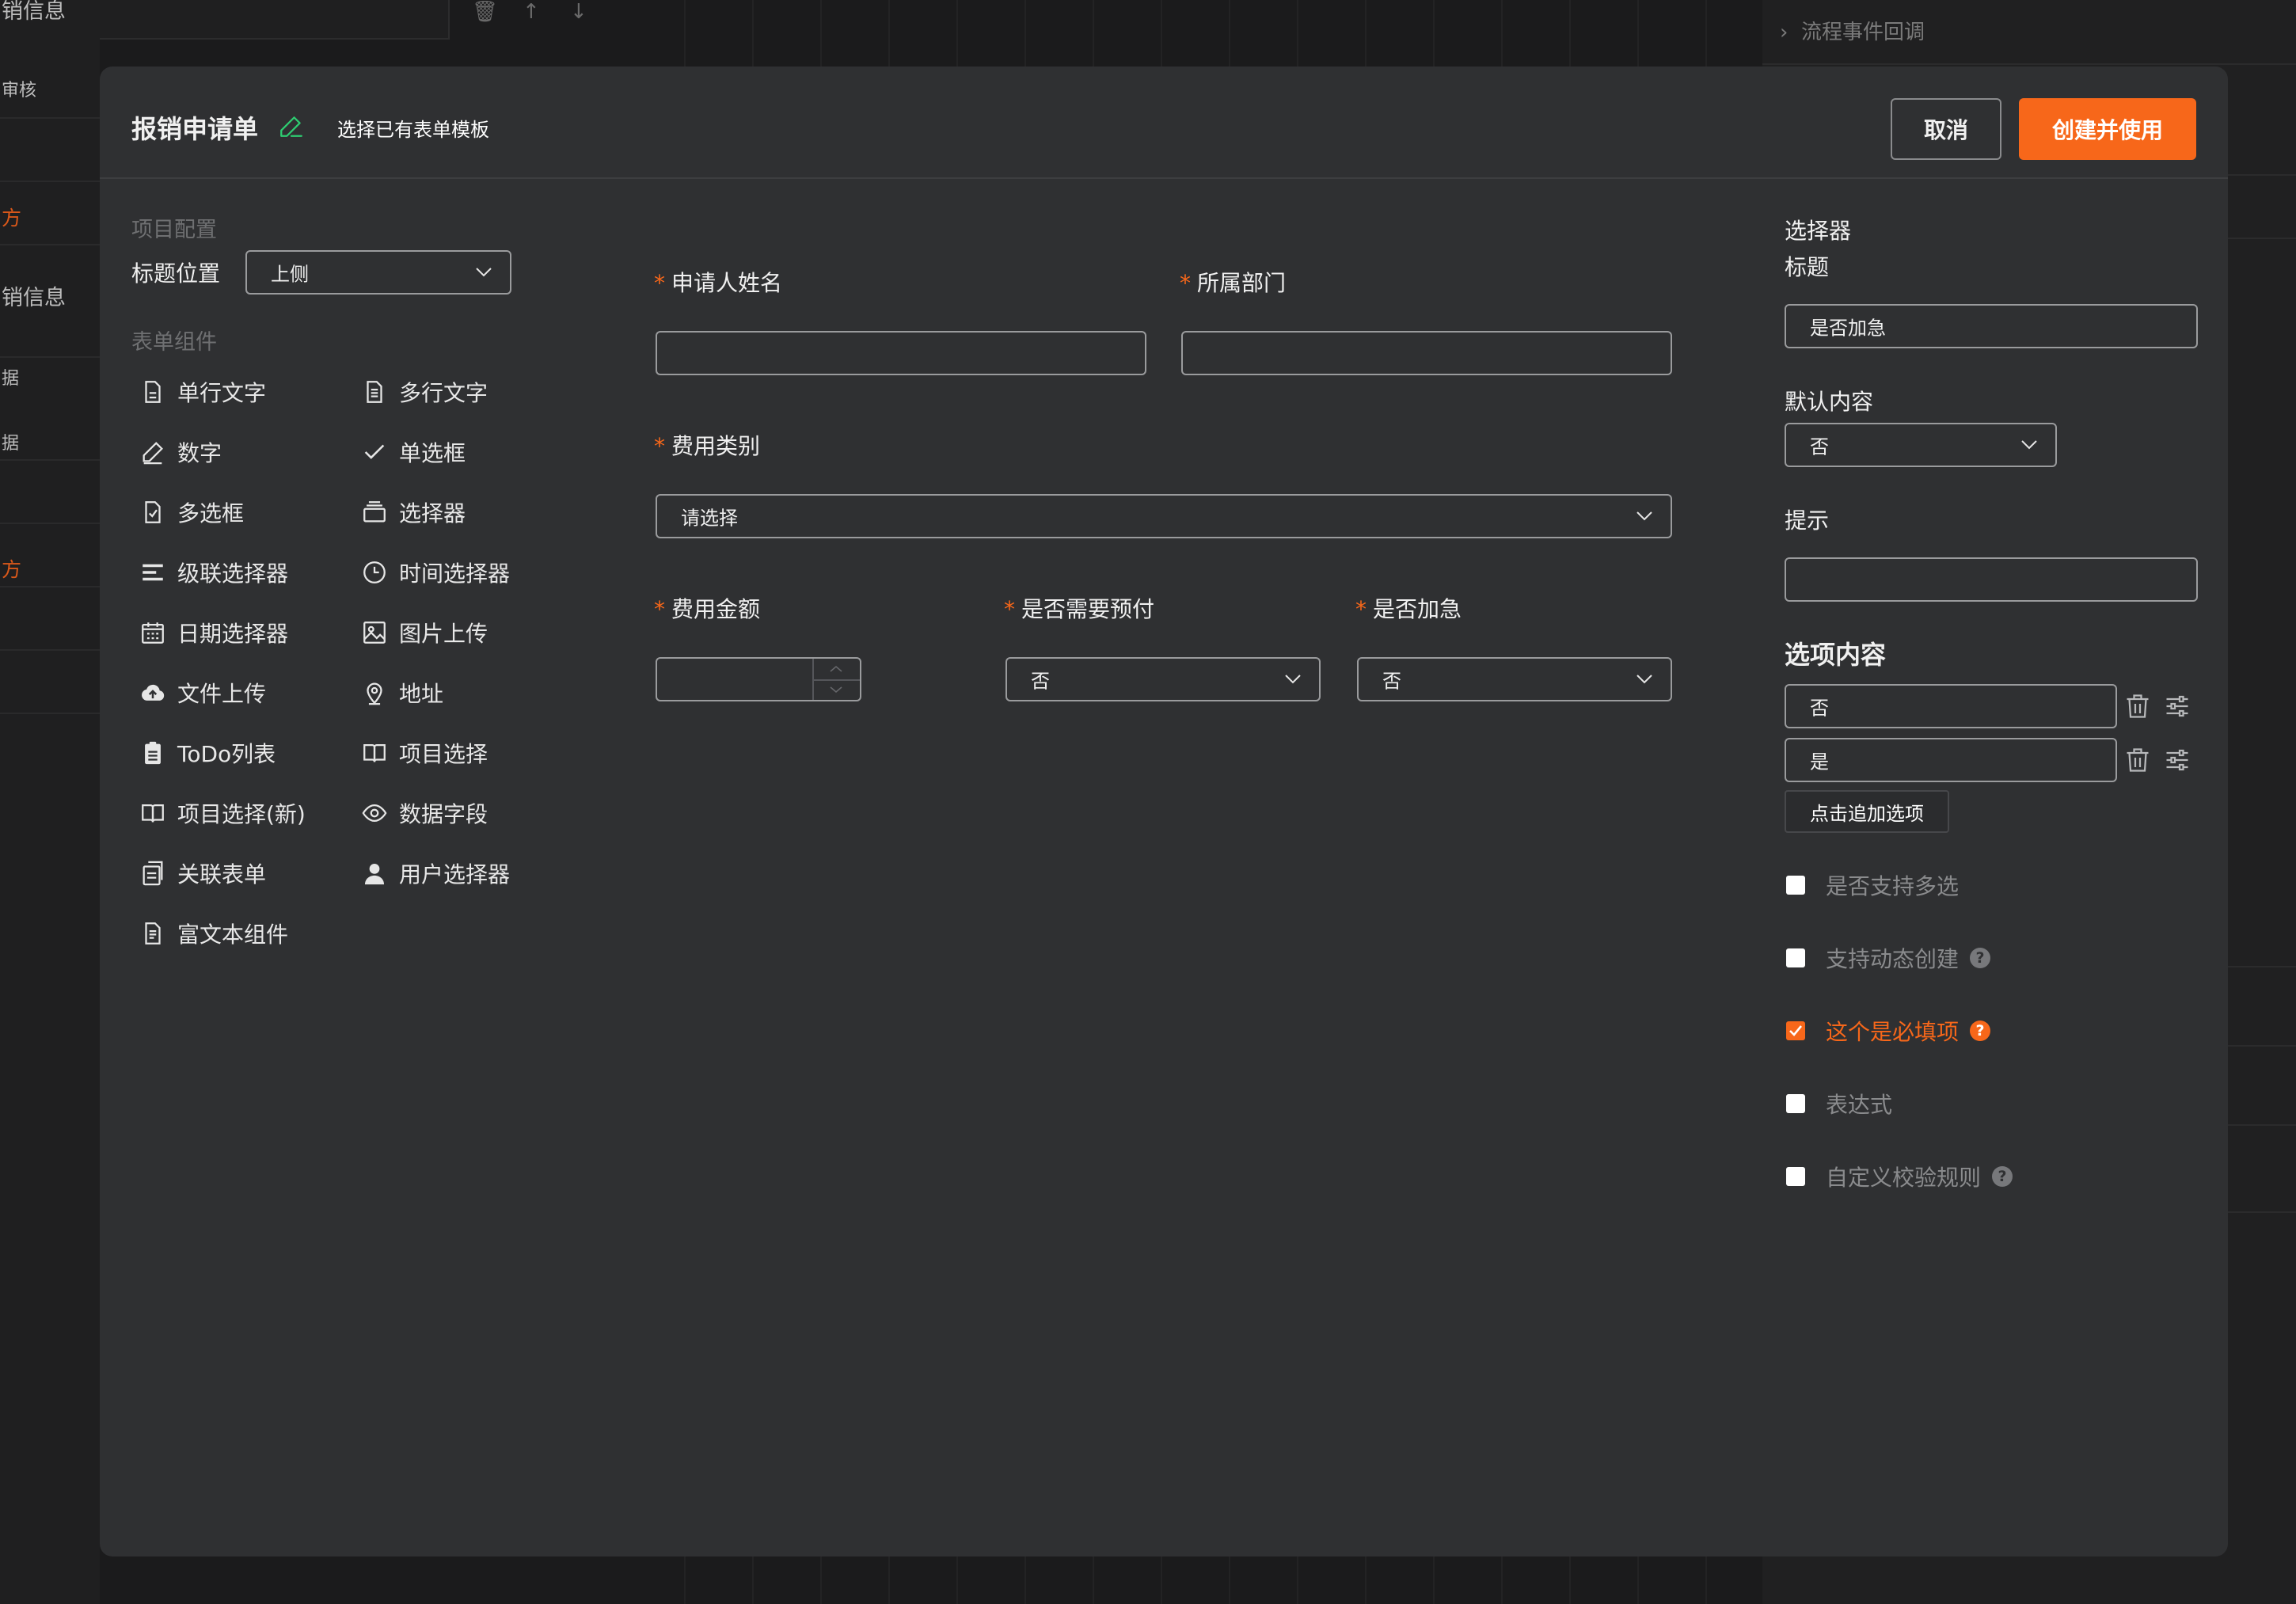  I want to click on component-todo-list: ToDo列表, so click(207, 753).